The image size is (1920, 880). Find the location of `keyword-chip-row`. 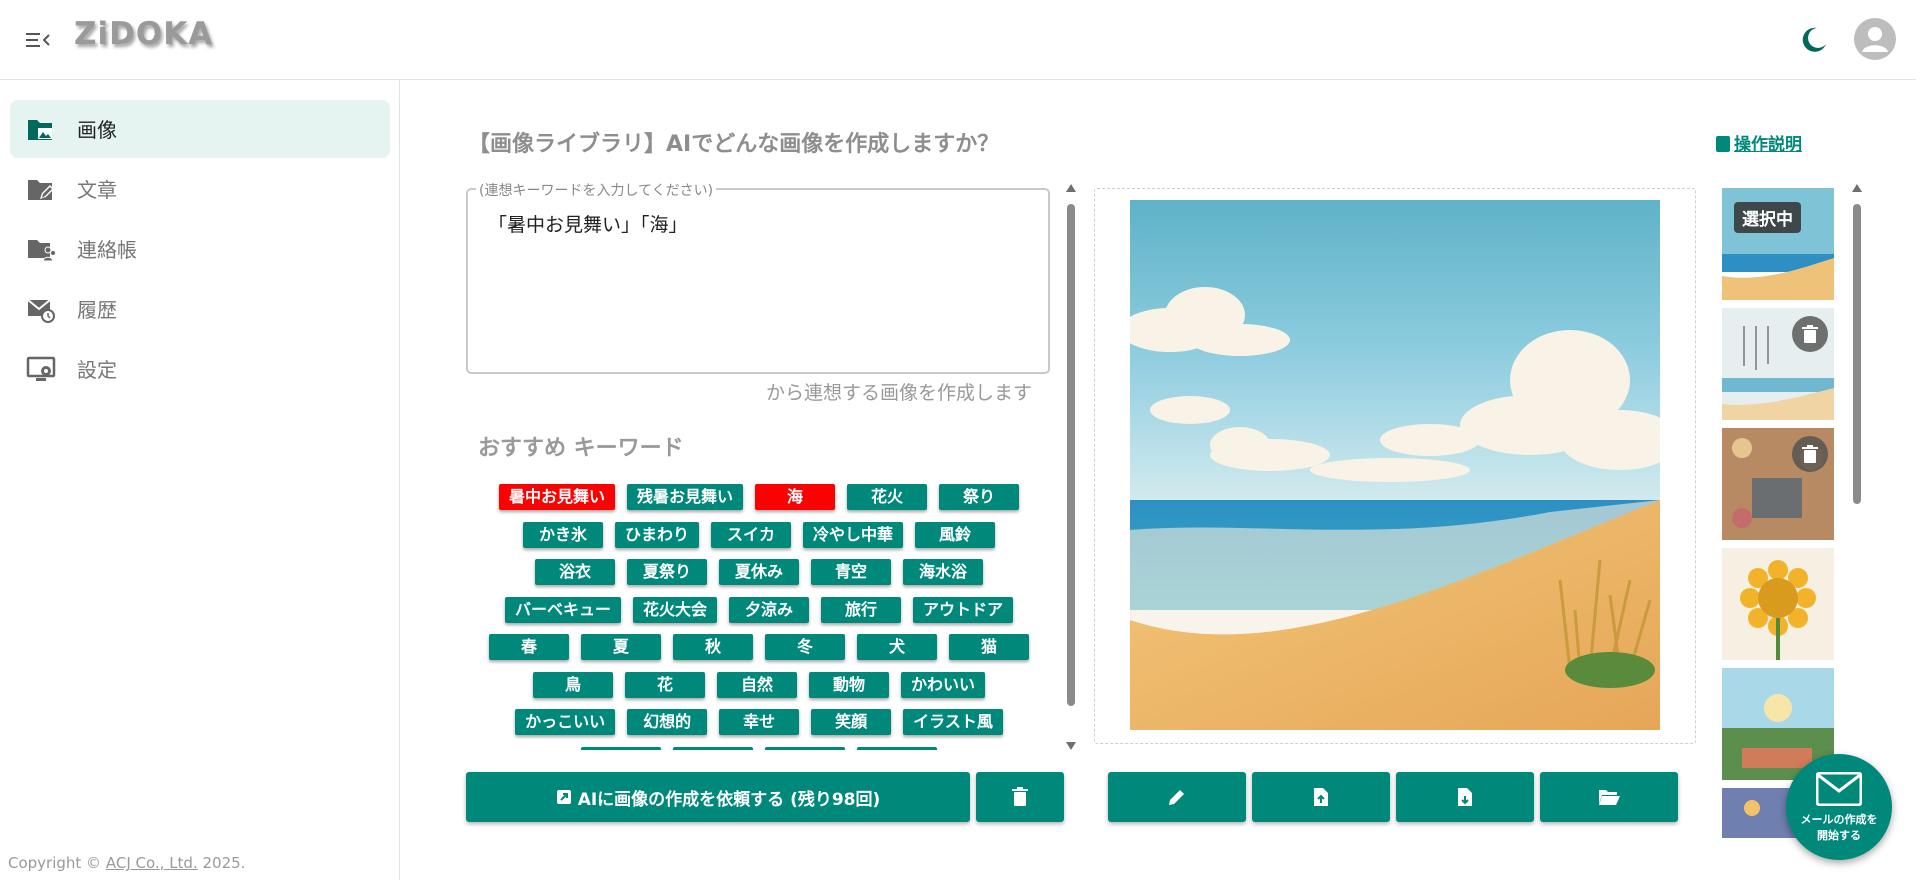

keyword-chip-row is located at coordinates (759, 748).